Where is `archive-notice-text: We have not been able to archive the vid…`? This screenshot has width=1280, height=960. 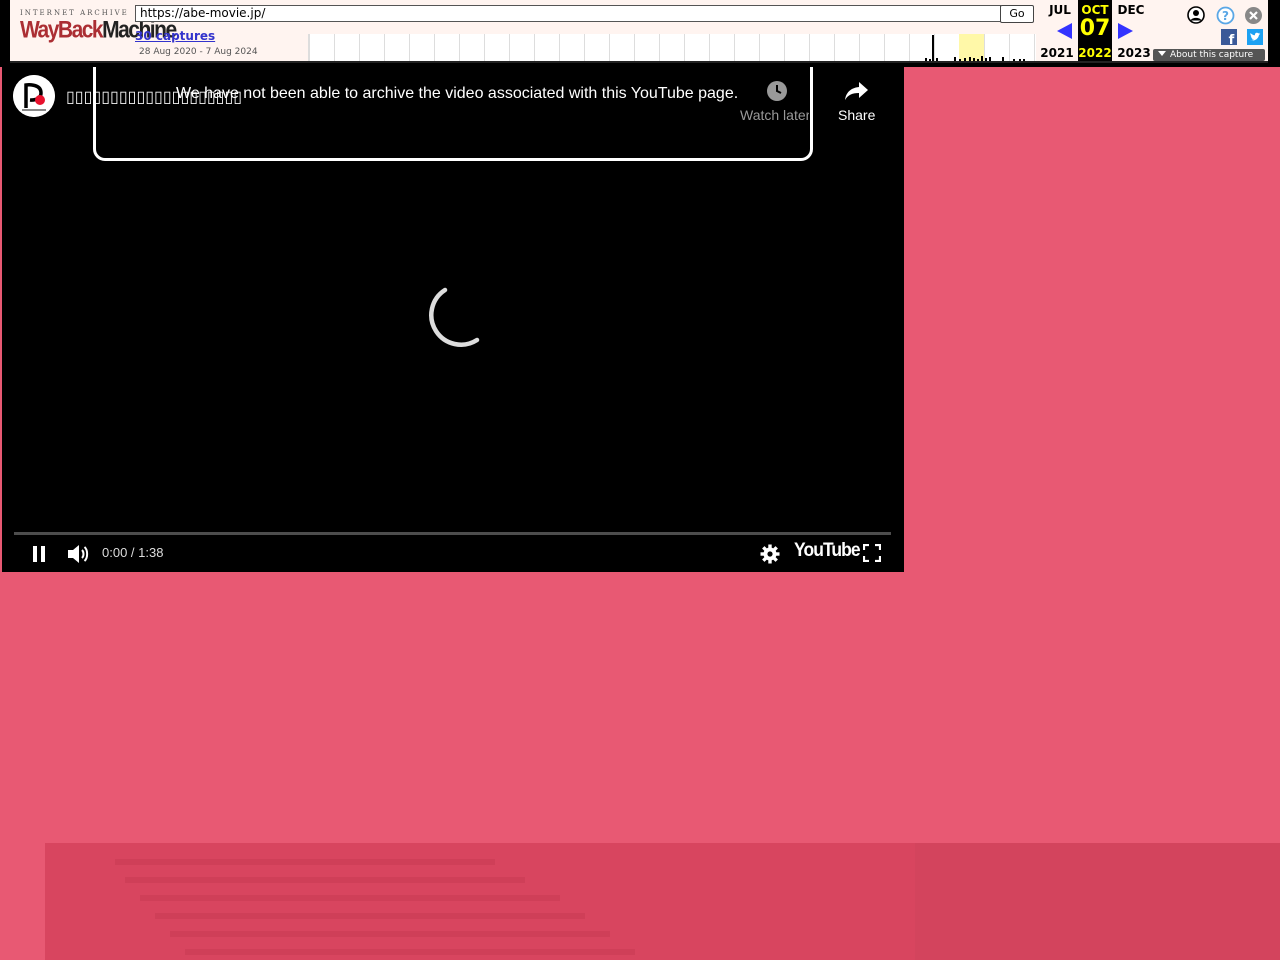
archive-notice-text: We have not been able to archive the vid… is located at coordinates (457, 93).